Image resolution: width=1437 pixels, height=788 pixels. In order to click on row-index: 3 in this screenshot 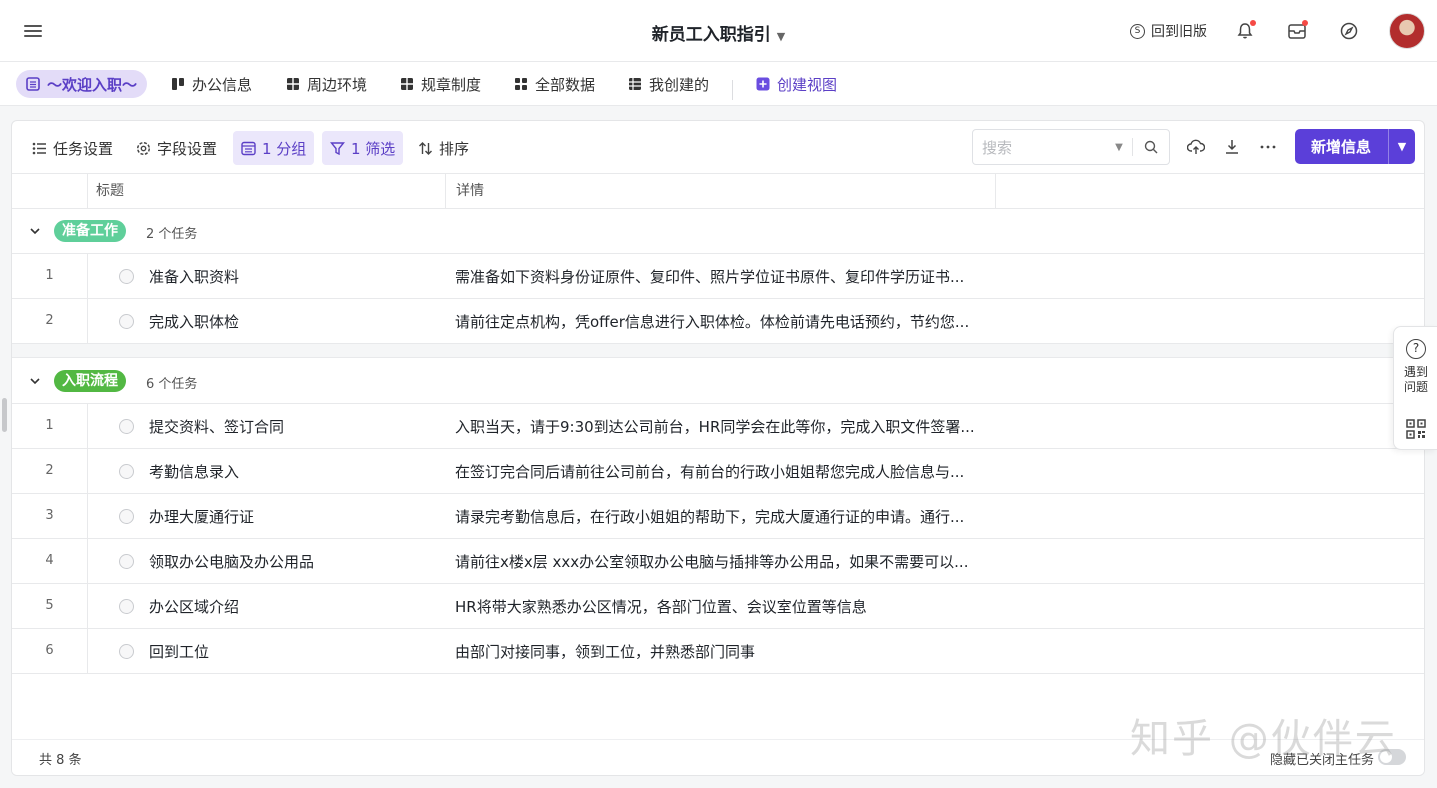, I will do `click(49, 515)`.